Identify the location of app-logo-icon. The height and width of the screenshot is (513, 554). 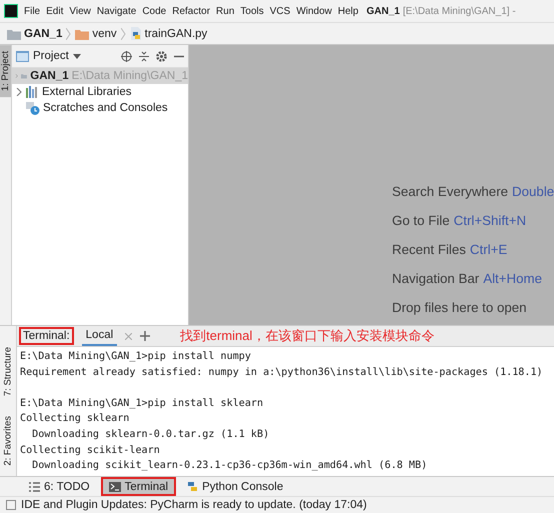
(11, 11).